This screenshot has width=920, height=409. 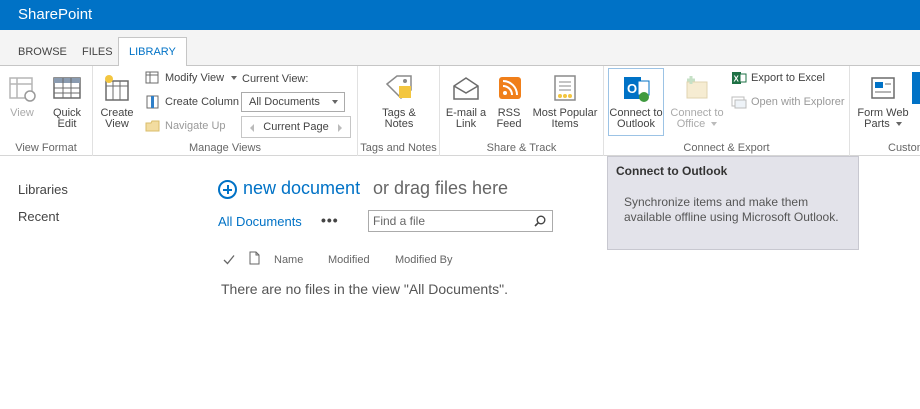 I want to click on group-tags-notes: Tags & Notes Tags and Notes, so click(x=399, y=111).